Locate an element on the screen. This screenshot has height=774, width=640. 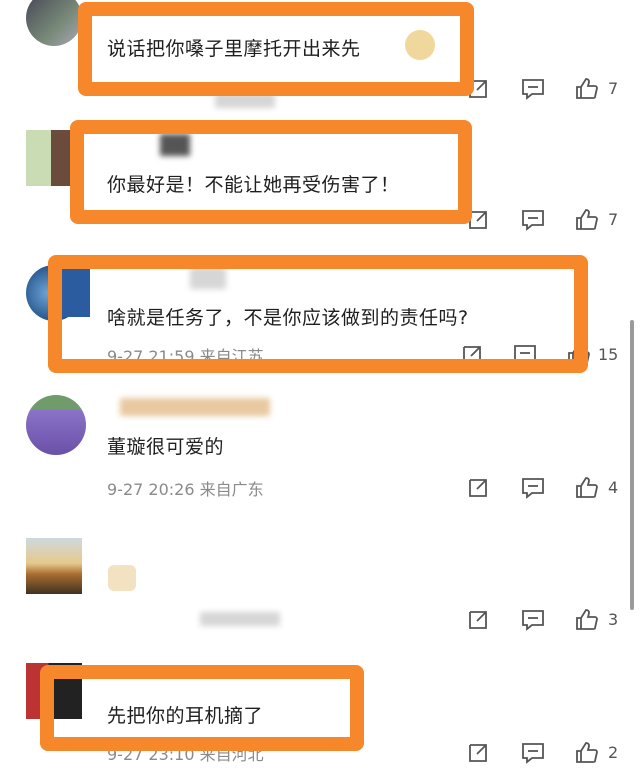
comment-item: 说话把你嗓子里摩托开出来先 7 is located at coordinates (320, 57).